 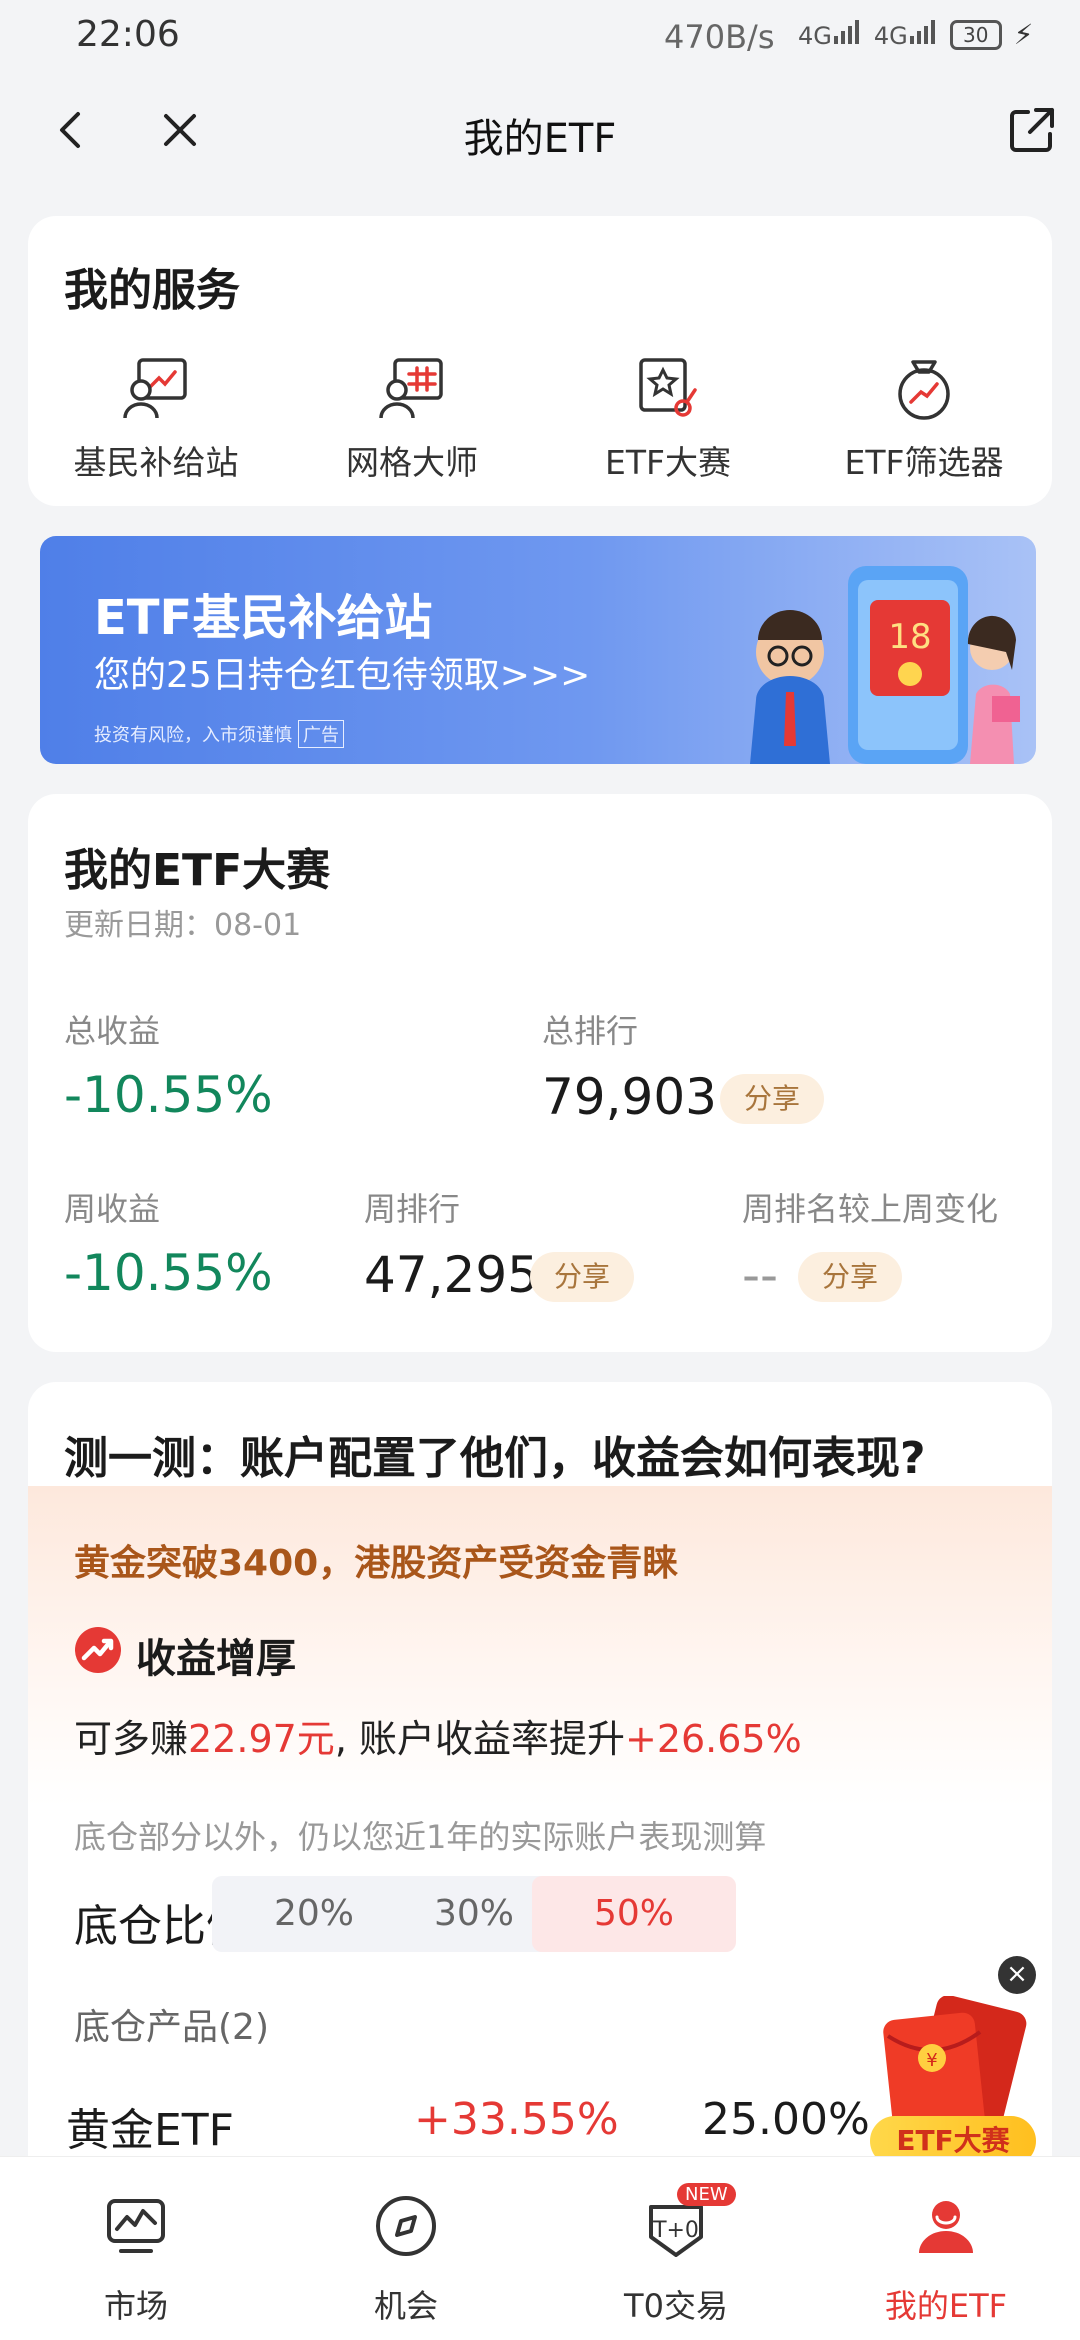 I want to click on screener-icon, so click(x=924, y=389).